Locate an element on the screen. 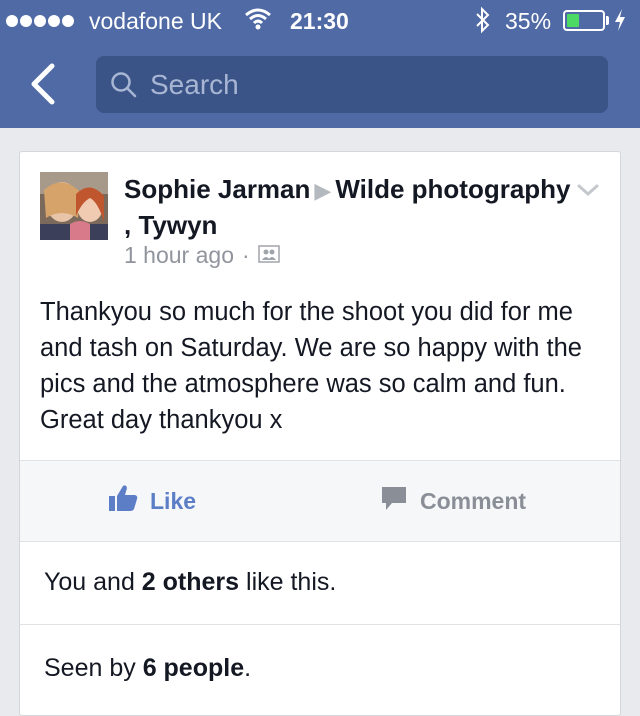 This screenshot has width=640, height=716. seen-count: 6 people is located at coordinates (193, 667).